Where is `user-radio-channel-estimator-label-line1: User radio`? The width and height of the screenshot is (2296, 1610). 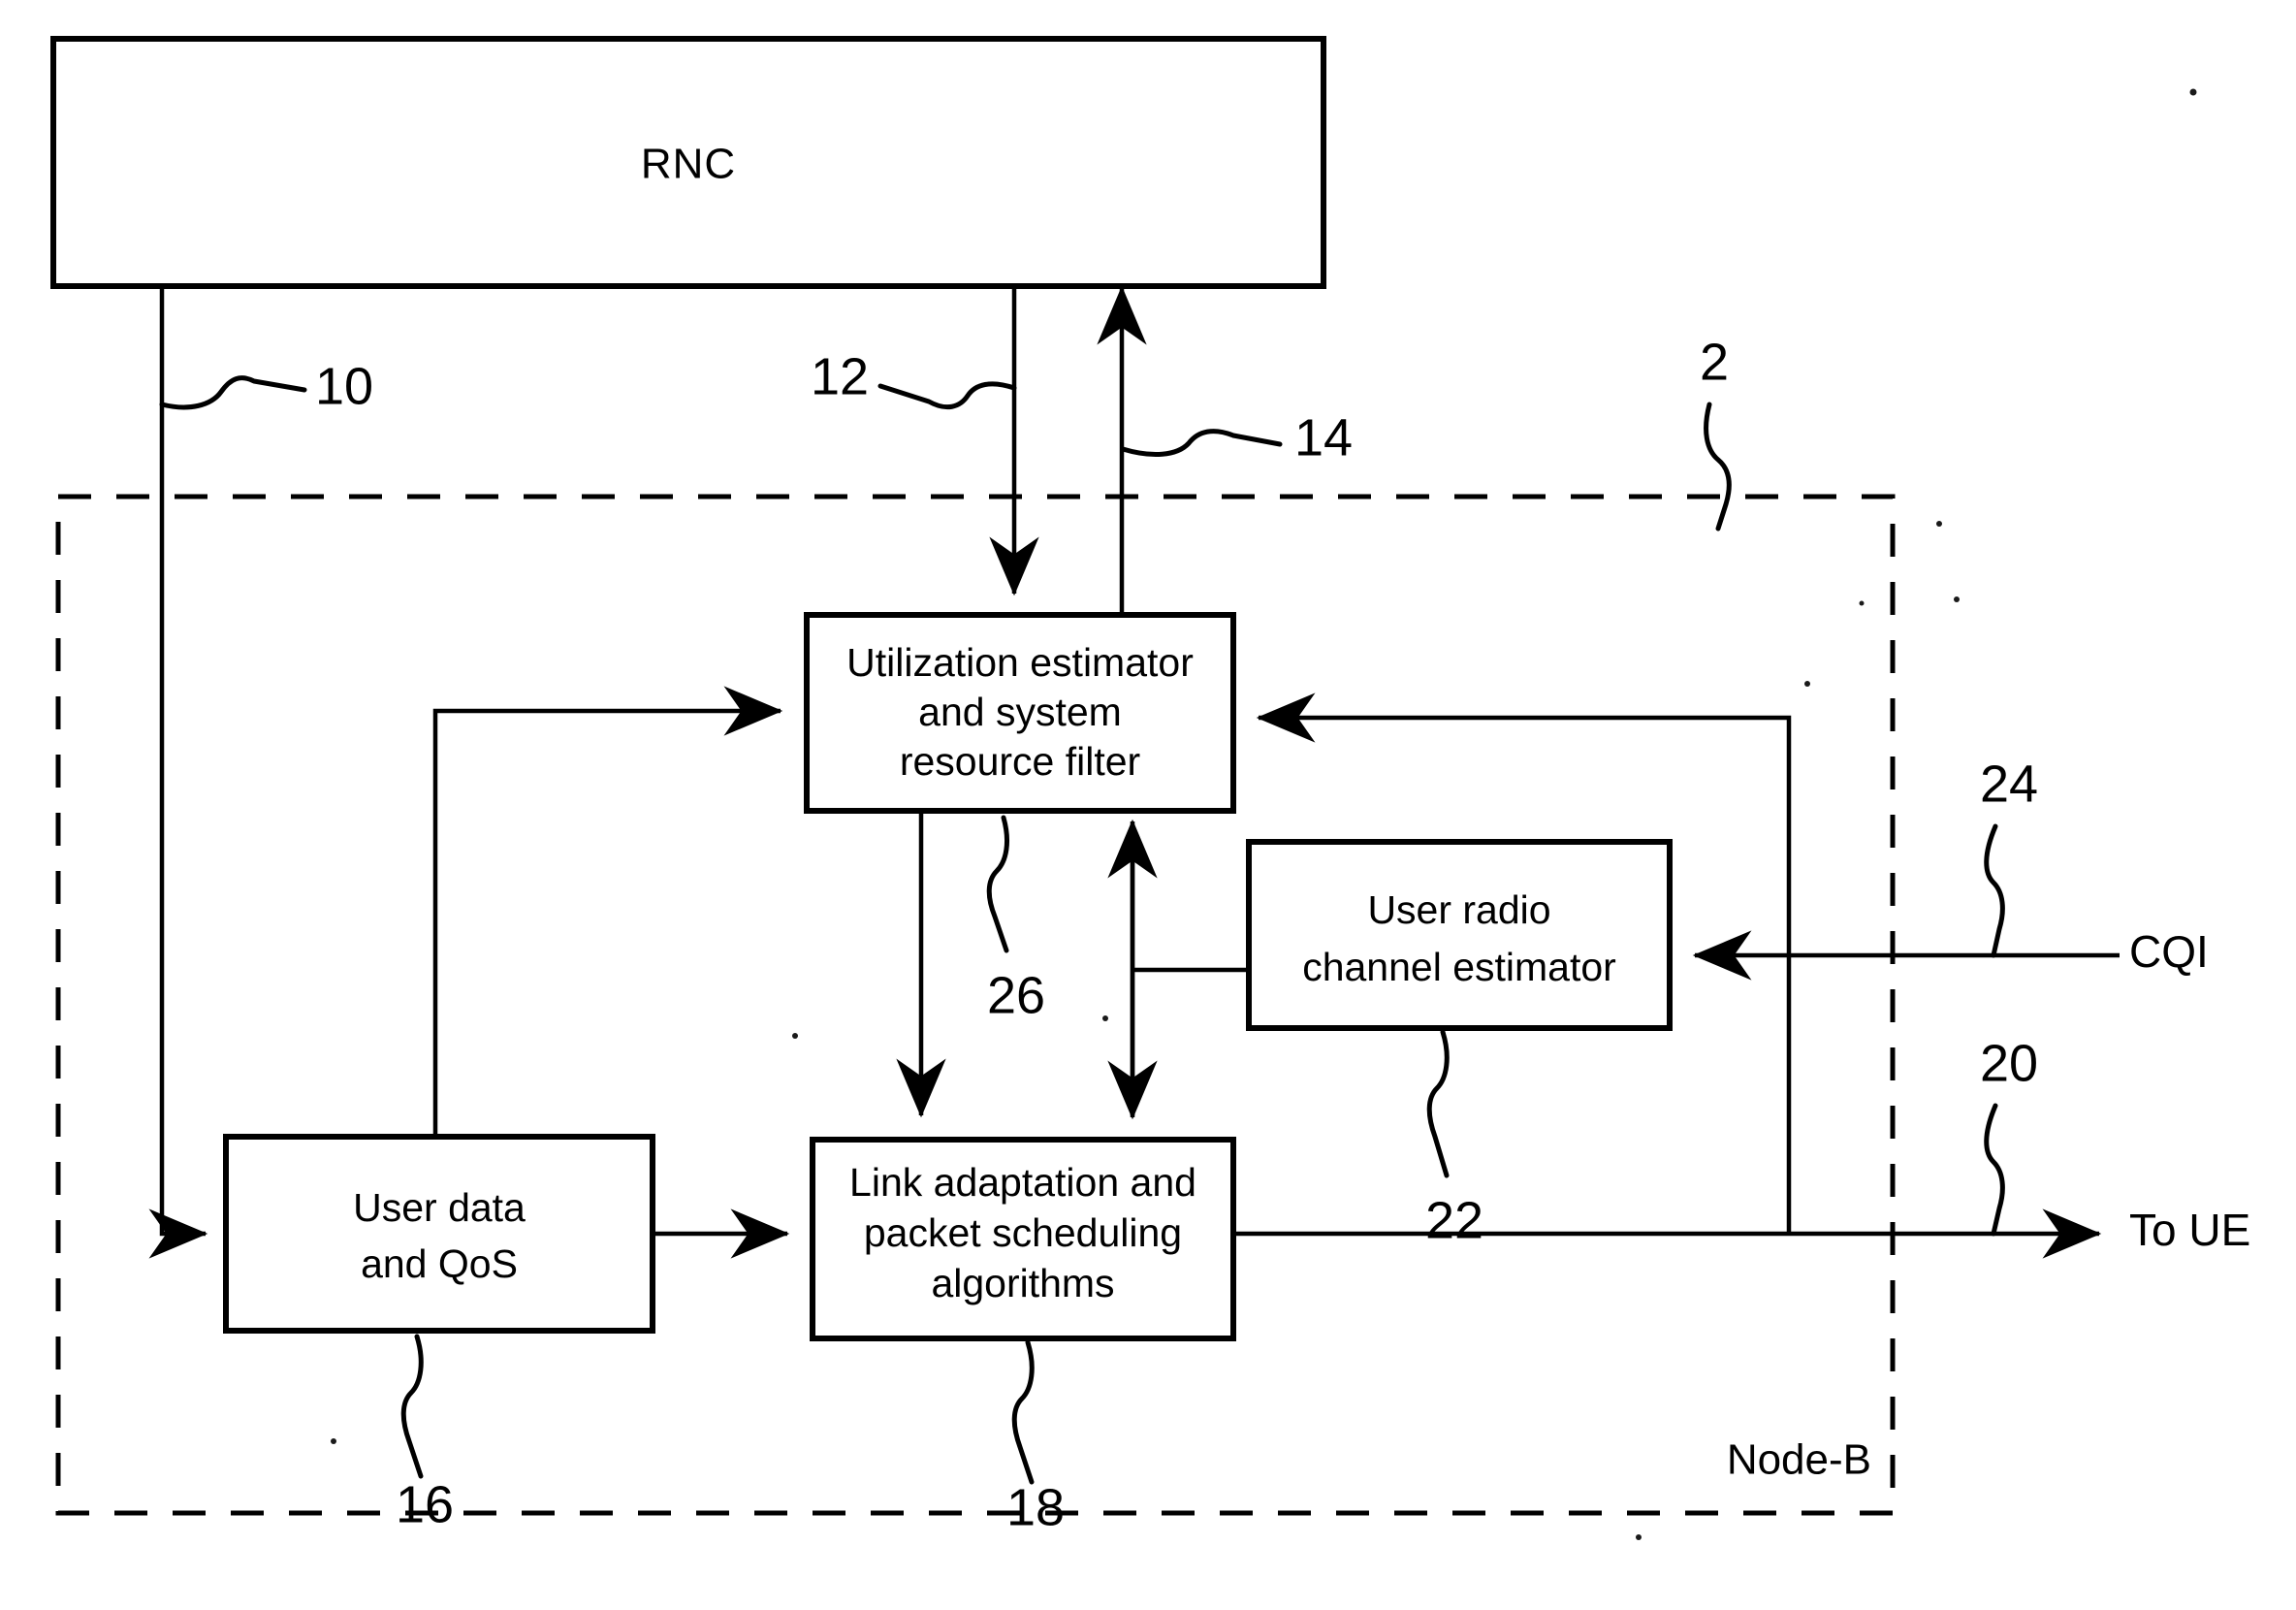 user-radio-channel-estimator-label-line1: User radio is located at coordinates (1458, 909).